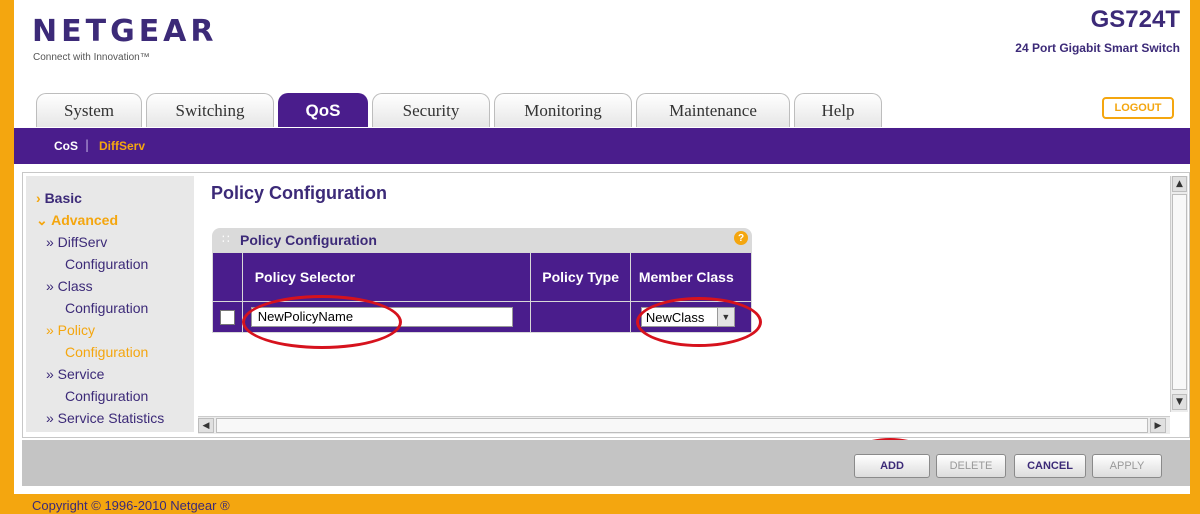  What do you see at coordinates (602, 146) in the screenshot?
I see `sub-navigation: CoS | DiffServ` at bounding box center [602, 146].